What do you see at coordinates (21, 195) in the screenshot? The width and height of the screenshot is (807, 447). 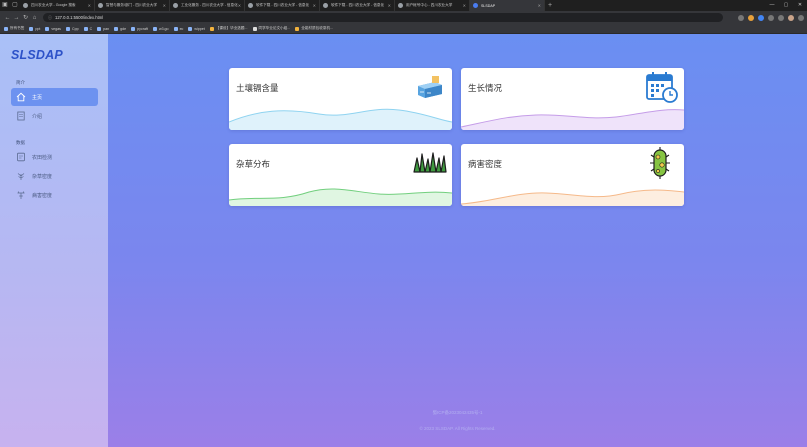 I see `disease-icon` at bounding box center [21, 195].